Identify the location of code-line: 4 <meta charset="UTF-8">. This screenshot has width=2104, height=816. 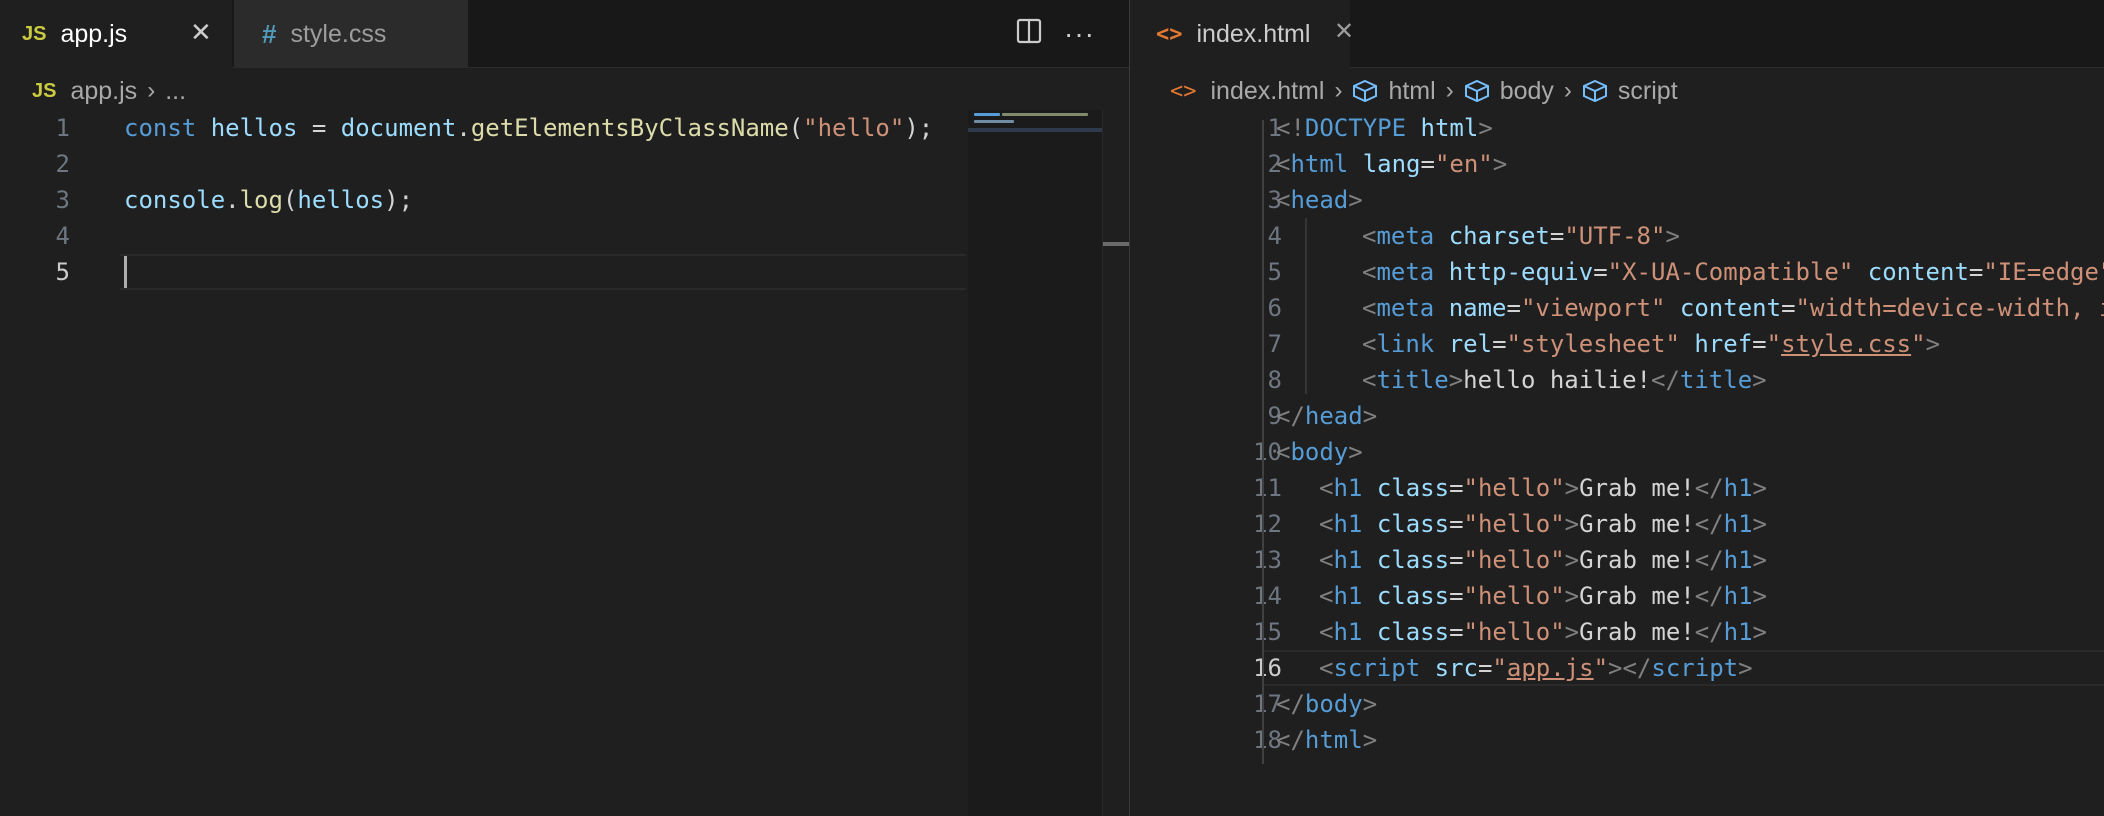
(1617, 236).